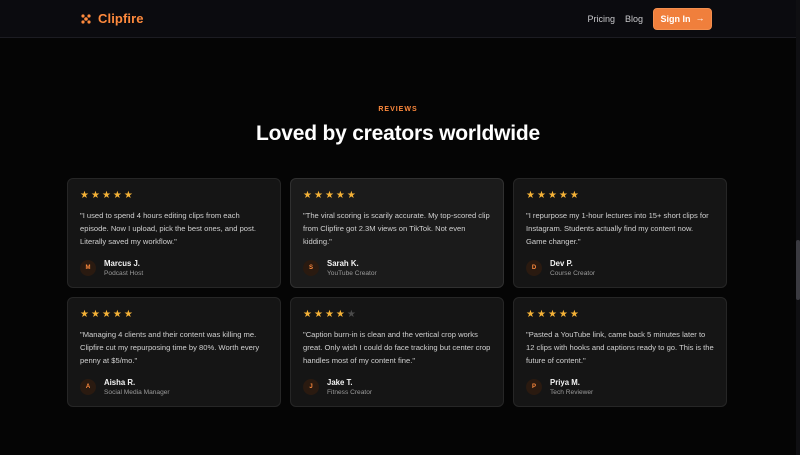 The width and height of the screenshot is (800, 455). What do you see at coordinates (352, 273) in the screenshot?
I see `author-role: YouTube Creator` at bounding box center [352, 273].